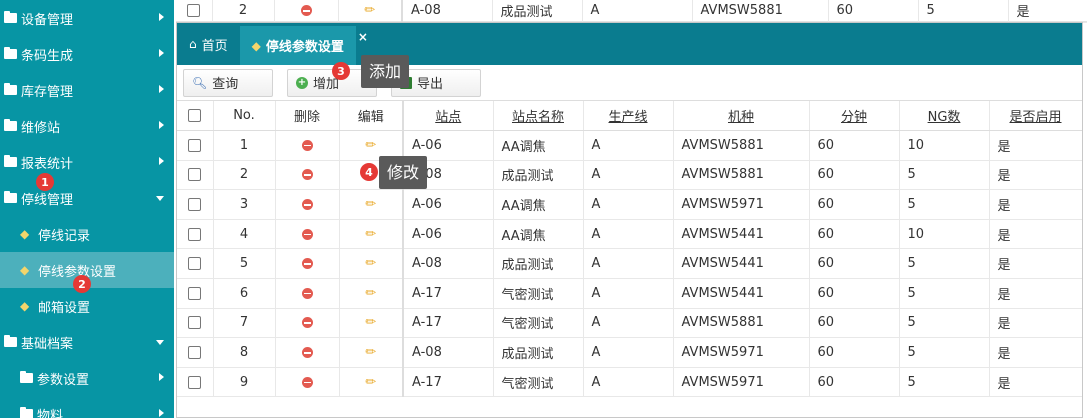 Image resolution: width=1087 pixels, height=418 pixels. I want to click on table-row: 3 ✏ A-06 AA调焦 A AVMSW5971 60 5 是, so click(629, 204).